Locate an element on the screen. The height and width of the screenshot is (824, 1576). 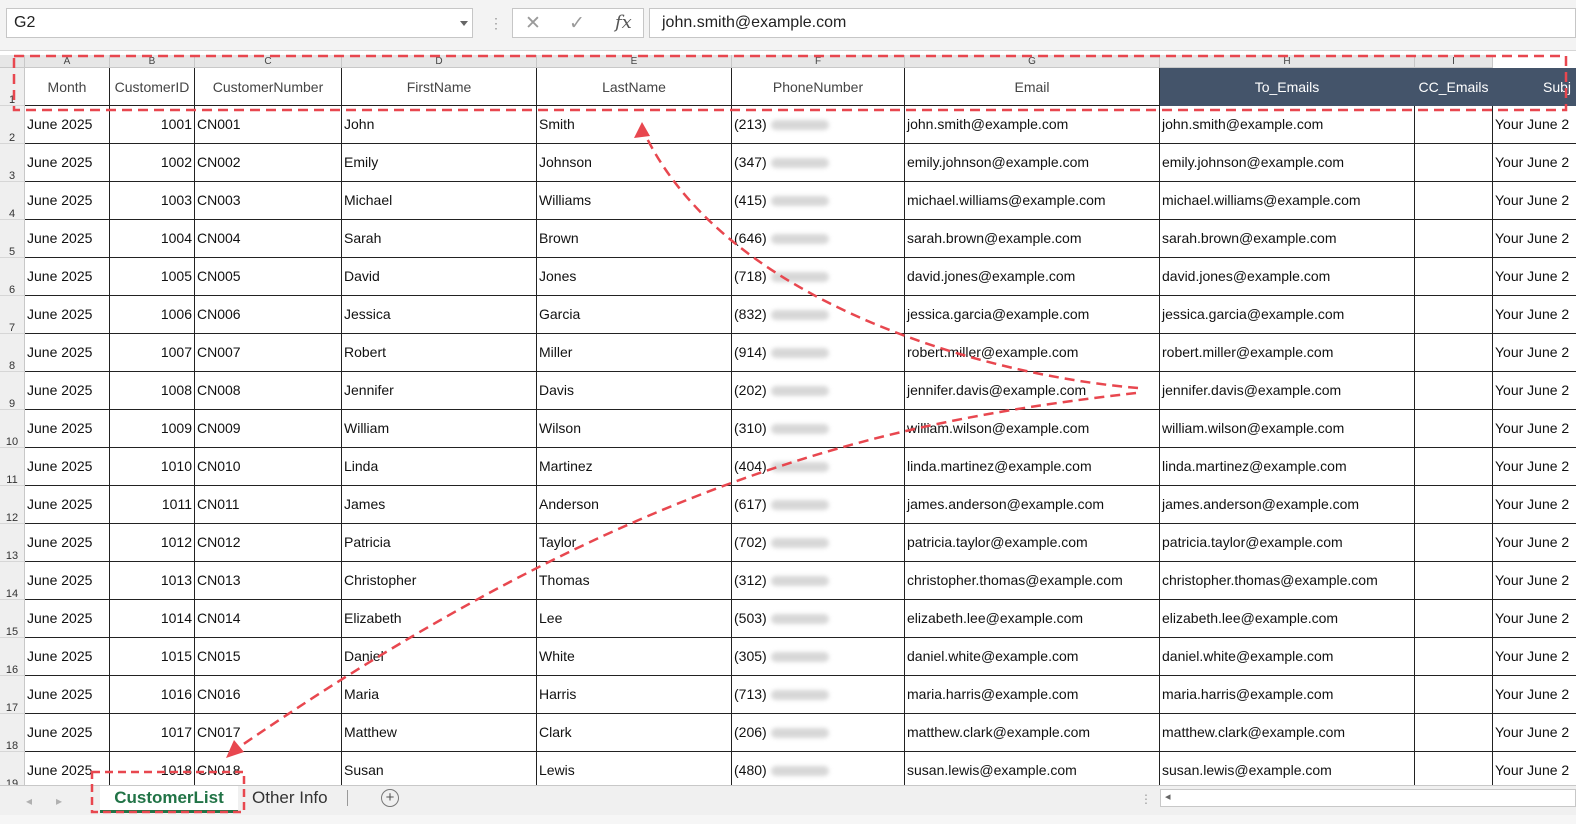
cell-lastname: Johnson is located at coordinates (634, 163).